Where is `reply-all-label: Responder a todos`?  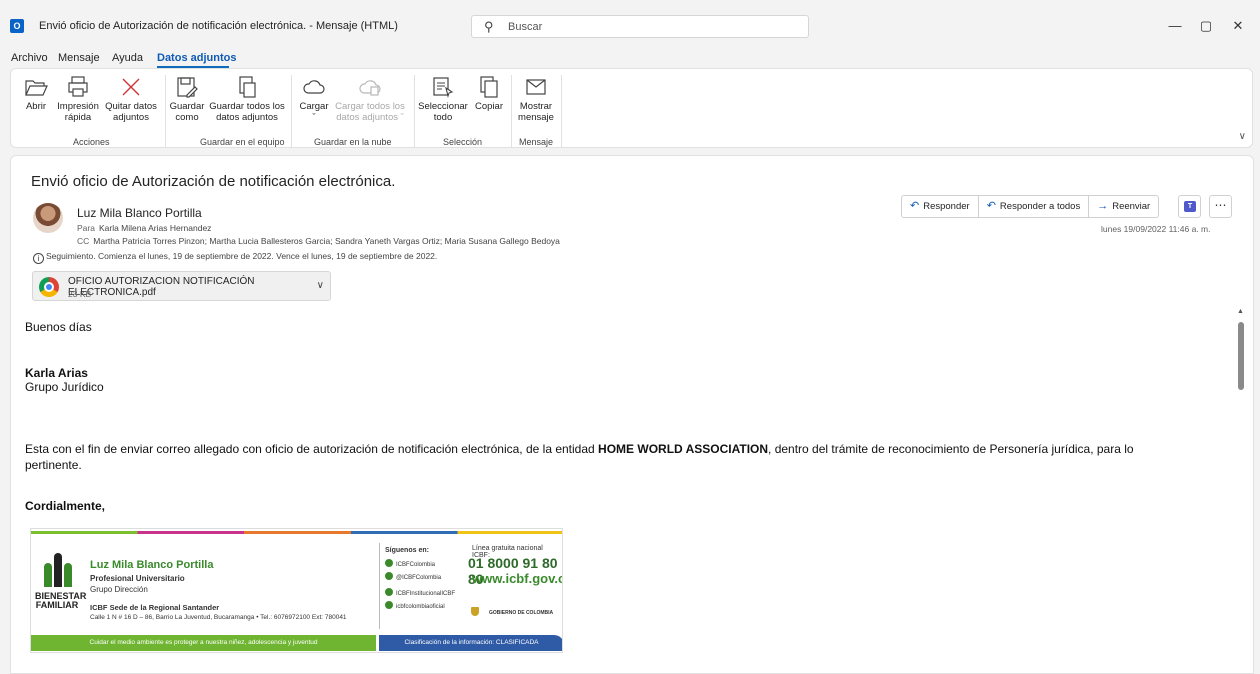 reply-all-label: Responder a todos is located at coordinates (1040, 206).